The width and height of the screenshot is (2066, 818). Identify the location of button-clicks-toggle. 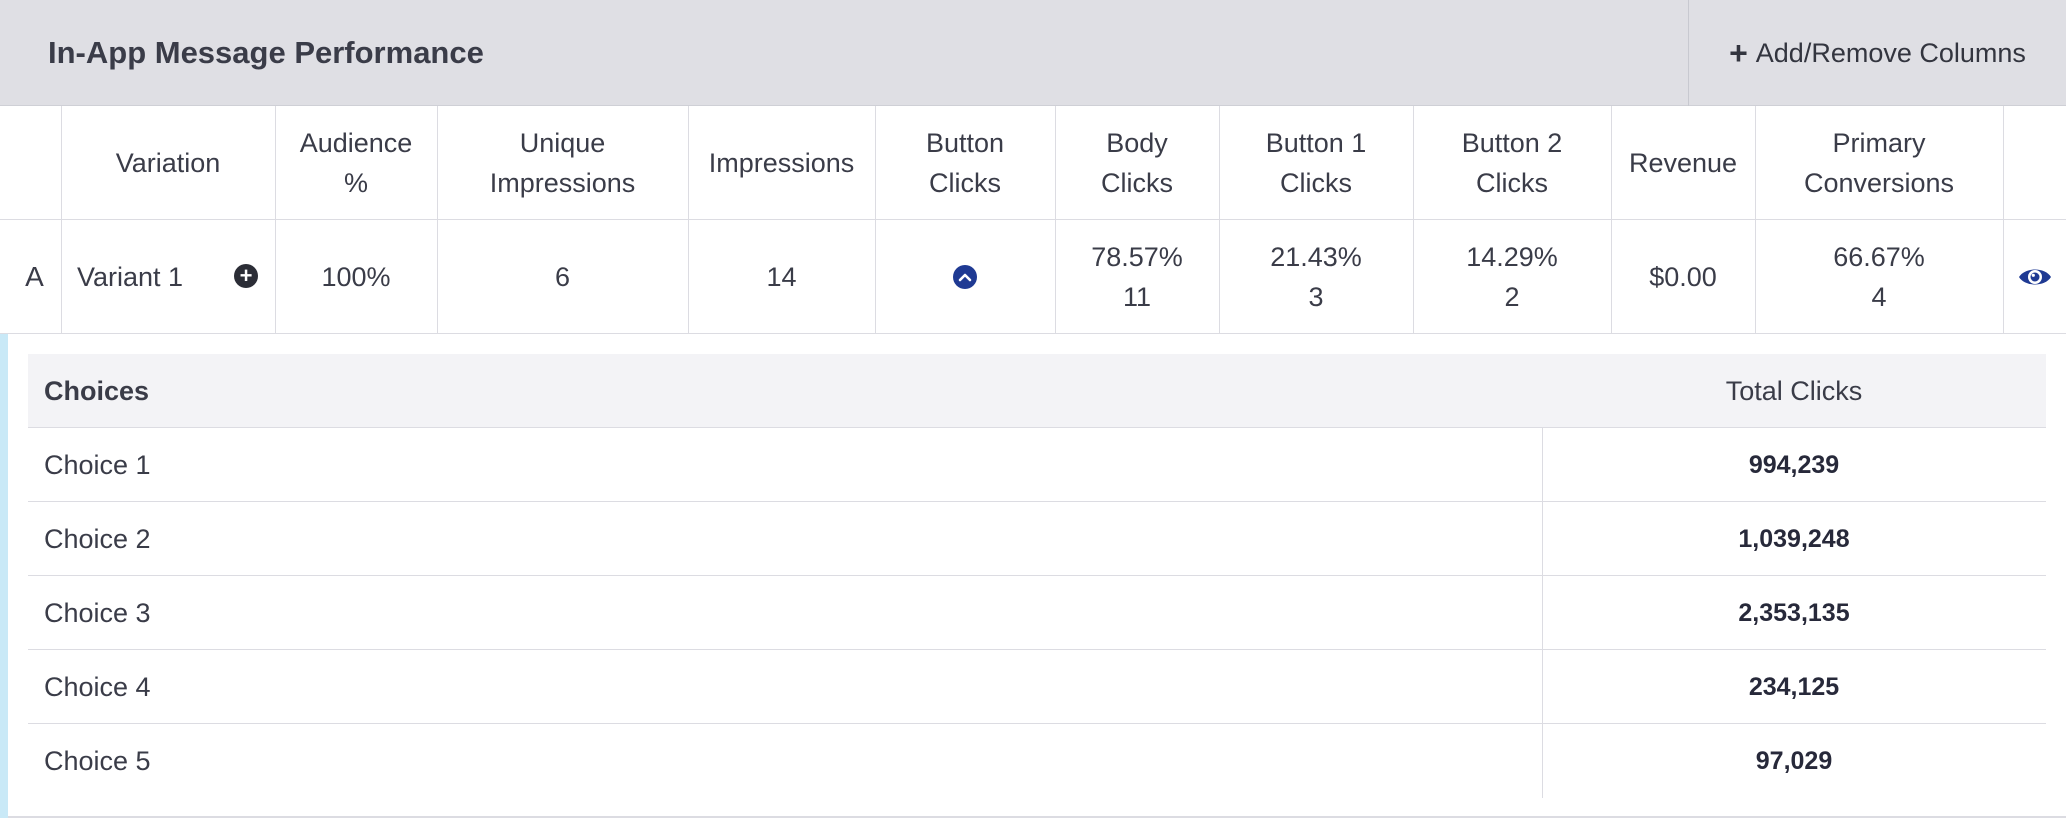
(965, 277).